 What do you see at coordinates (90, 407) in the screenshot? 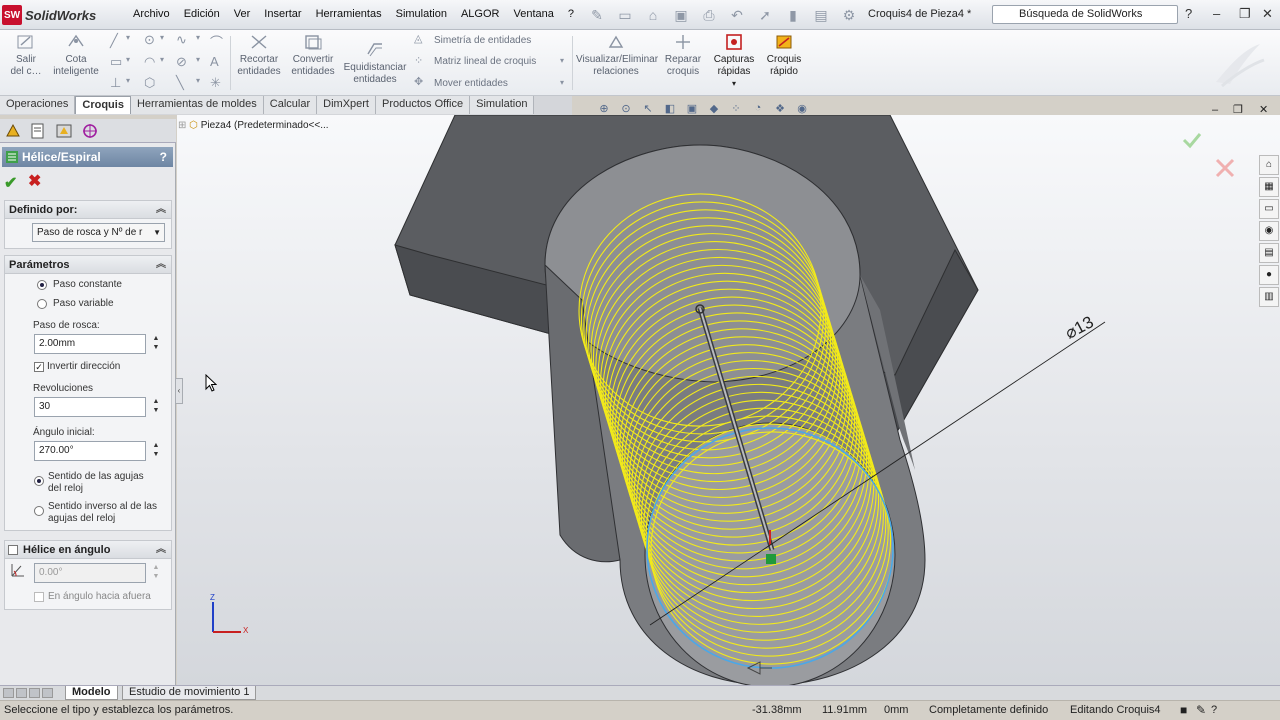
I see `revolutions-input: 30` at bounding box center [90, 407].